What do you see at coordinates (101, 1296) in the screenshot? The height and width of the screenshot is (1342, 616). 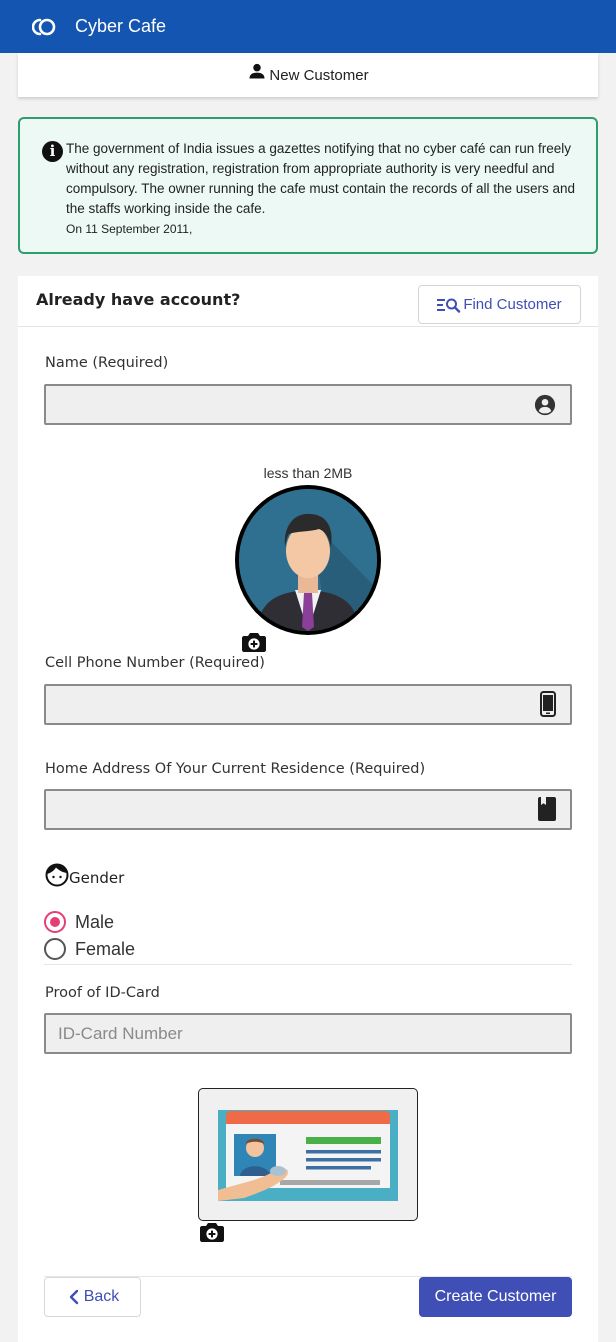 I see `back-label: Back` at bounding box center [101, 1296].